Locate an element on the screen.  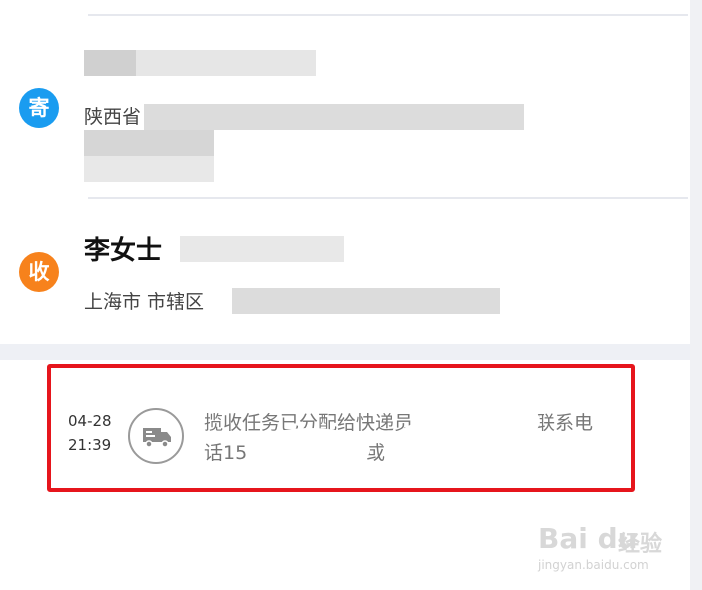
section-separator is located at coordinates (345, 352).